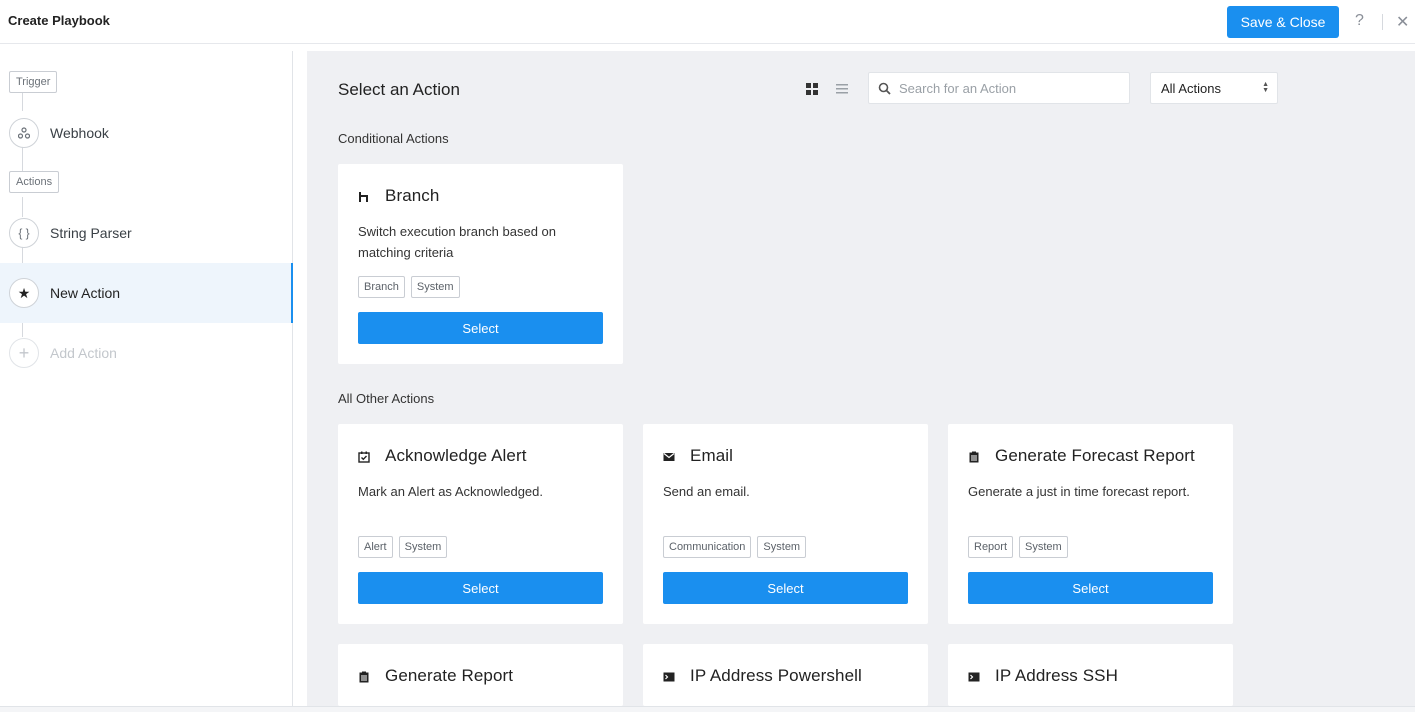 Image resolution: width=1415 pixels, height=712 pixels. Describe the element at coordinates (412, 195) in the screenshot. I see `card-title: Branch` at that location.